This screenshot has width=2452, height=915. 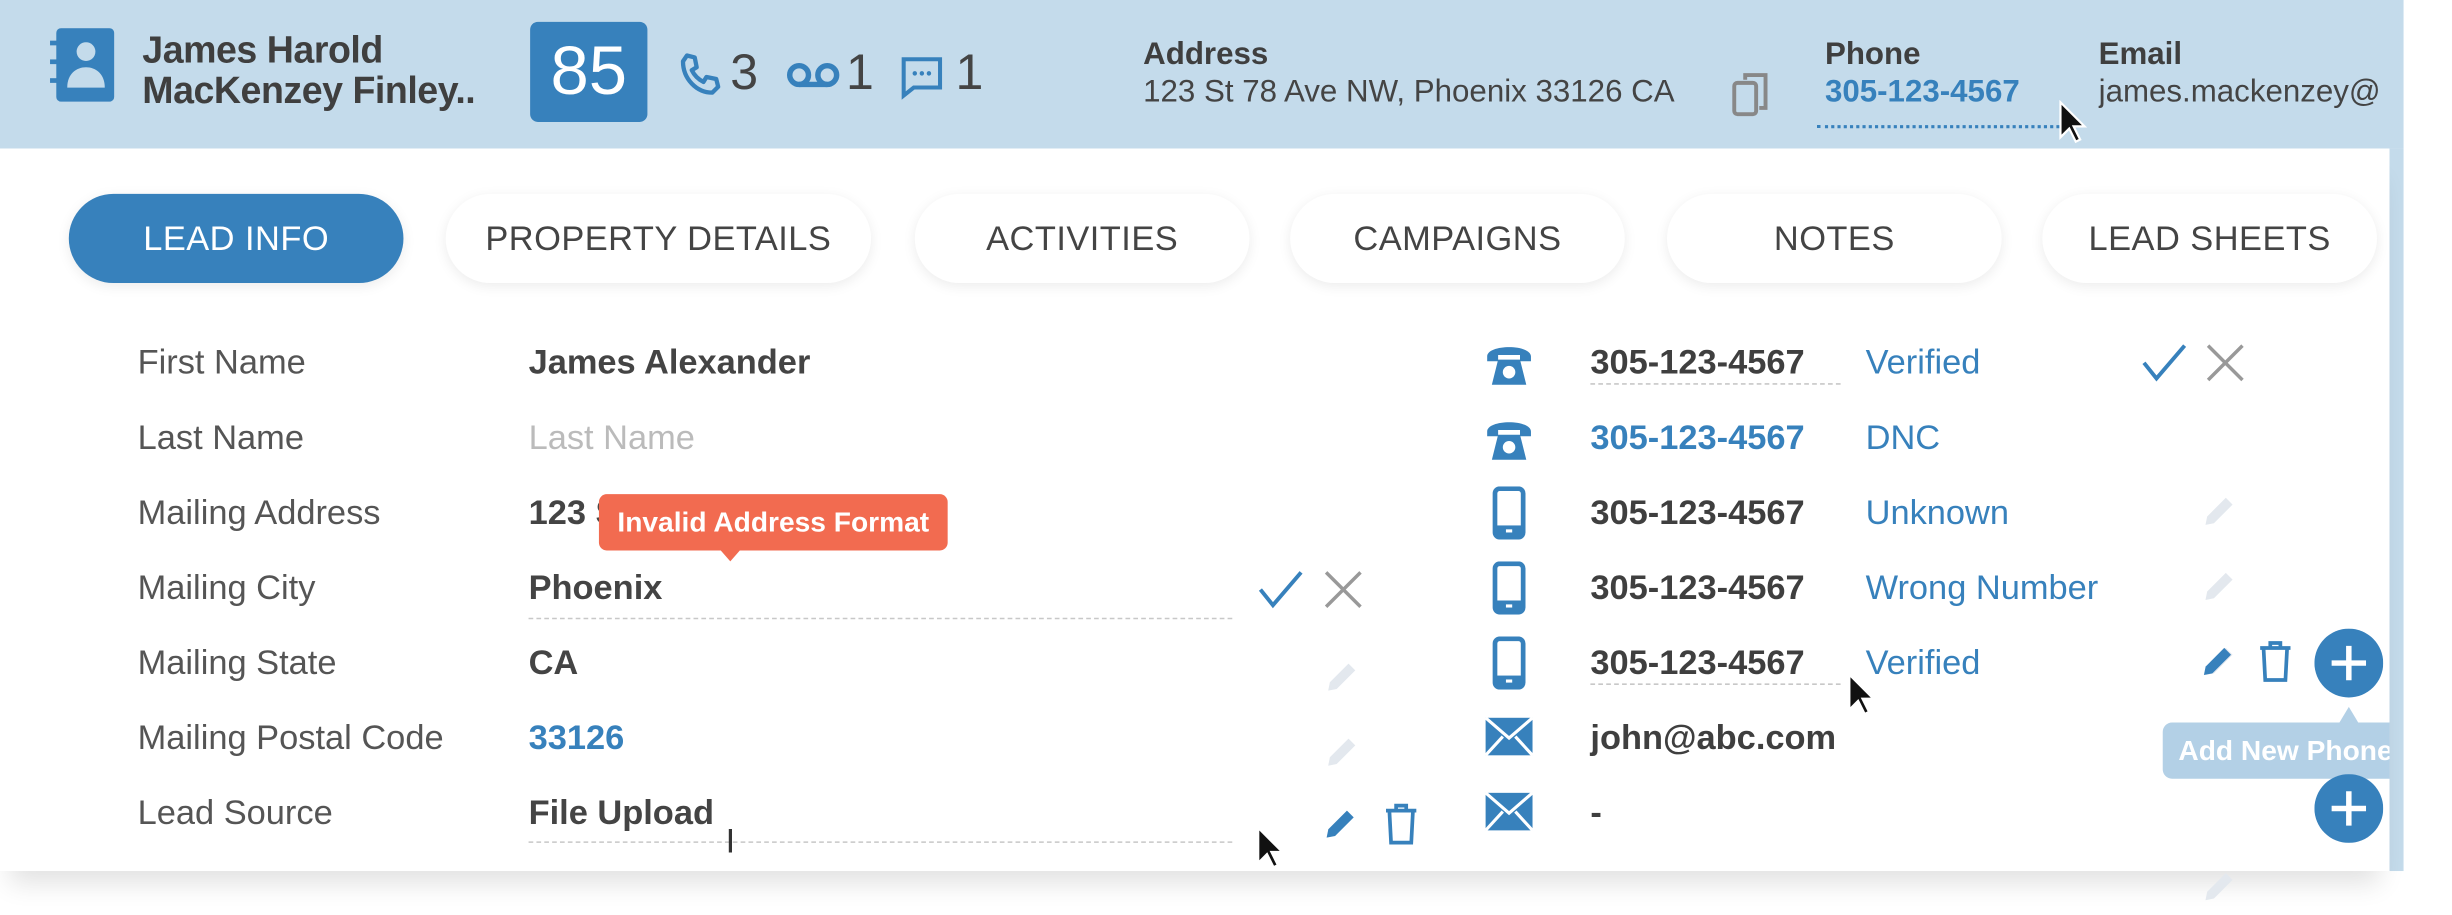 What do you see at coordinates (922, 77) in the screenshot?
I see `message-icon` at bounding box center [922, 77].